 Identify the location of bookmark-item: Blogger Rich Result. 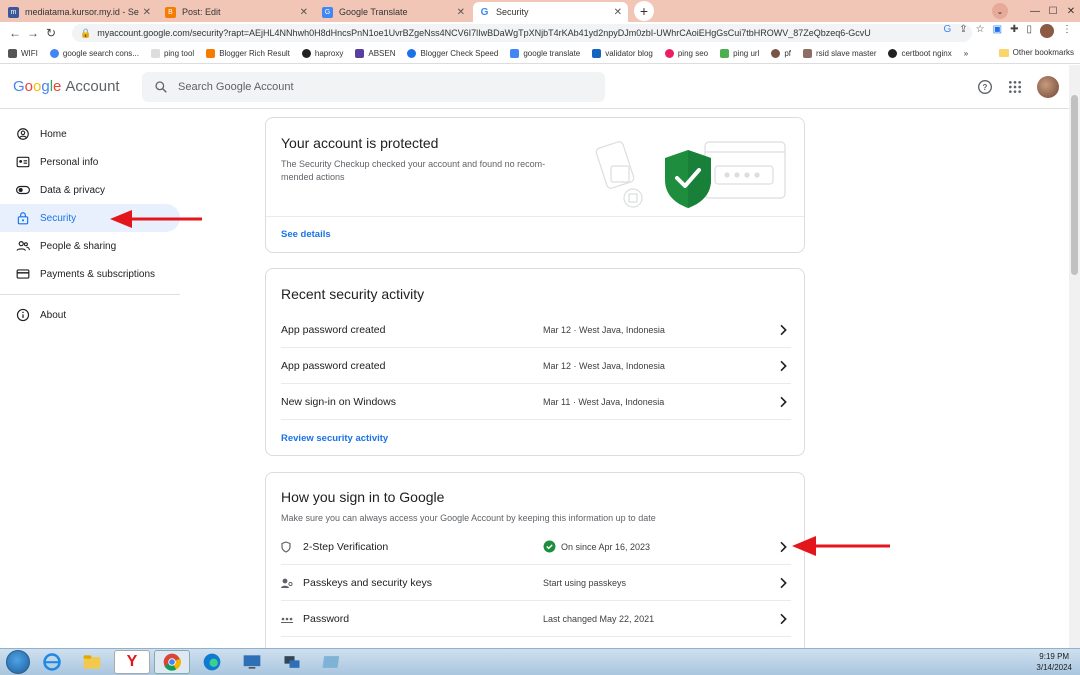
(248, 53).